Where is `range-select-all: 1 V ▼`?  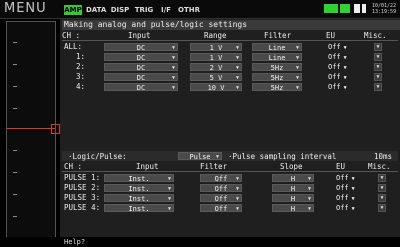 range-select-all: 1 V ▼ is located at coordinates (216, 47).